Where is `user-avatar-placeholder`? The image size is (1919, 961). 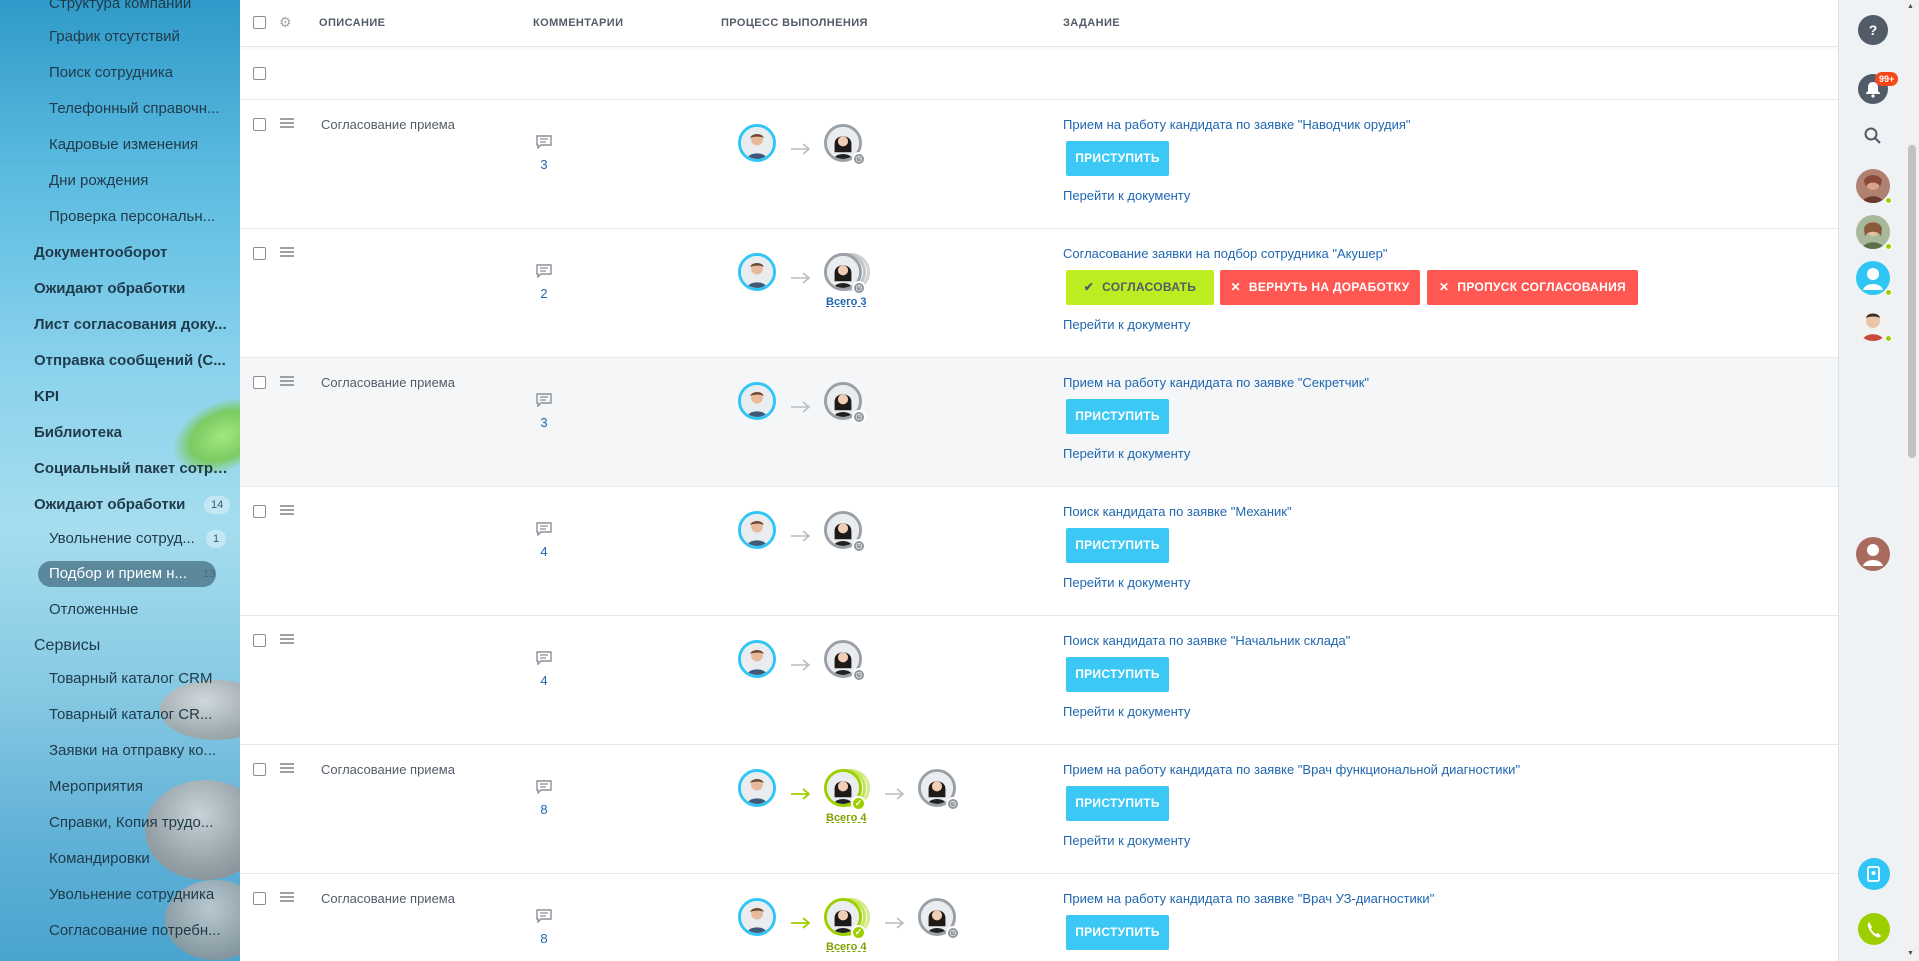 user-avatar-placeholder is located at coordinates (1873, 554).